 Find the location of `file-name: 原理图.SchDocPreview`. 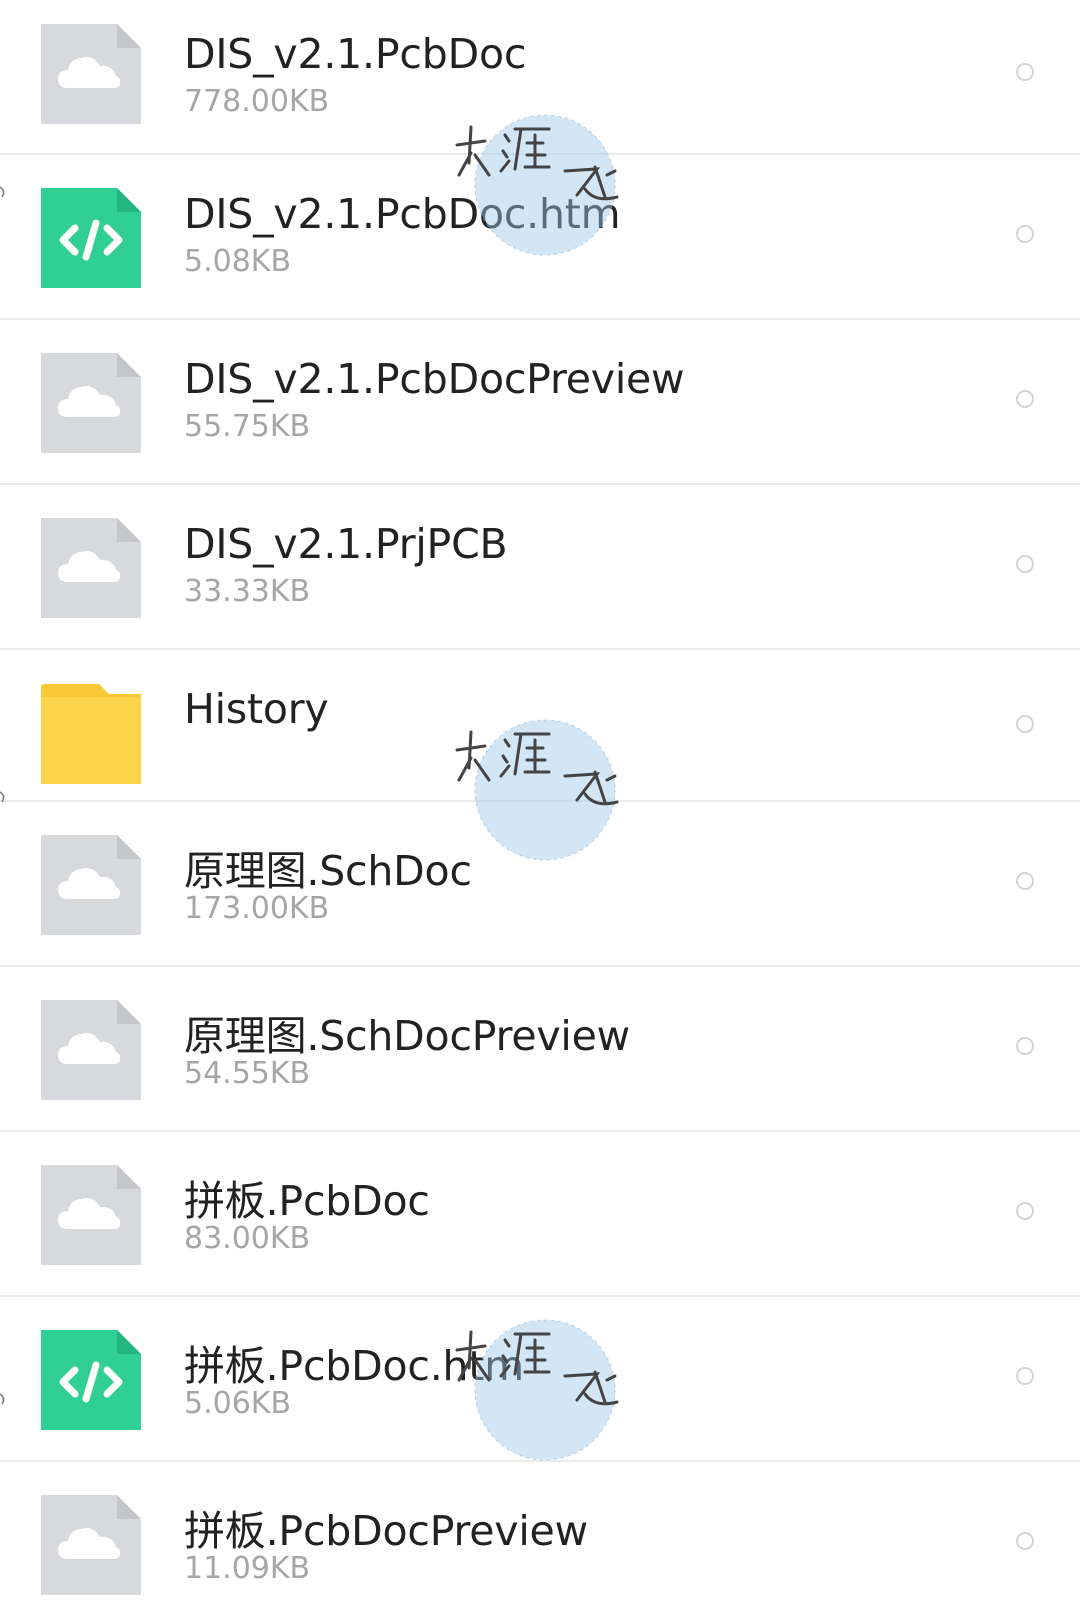

file-name: 原理图.SchDocPreview is located at coordinates (407, 1036).